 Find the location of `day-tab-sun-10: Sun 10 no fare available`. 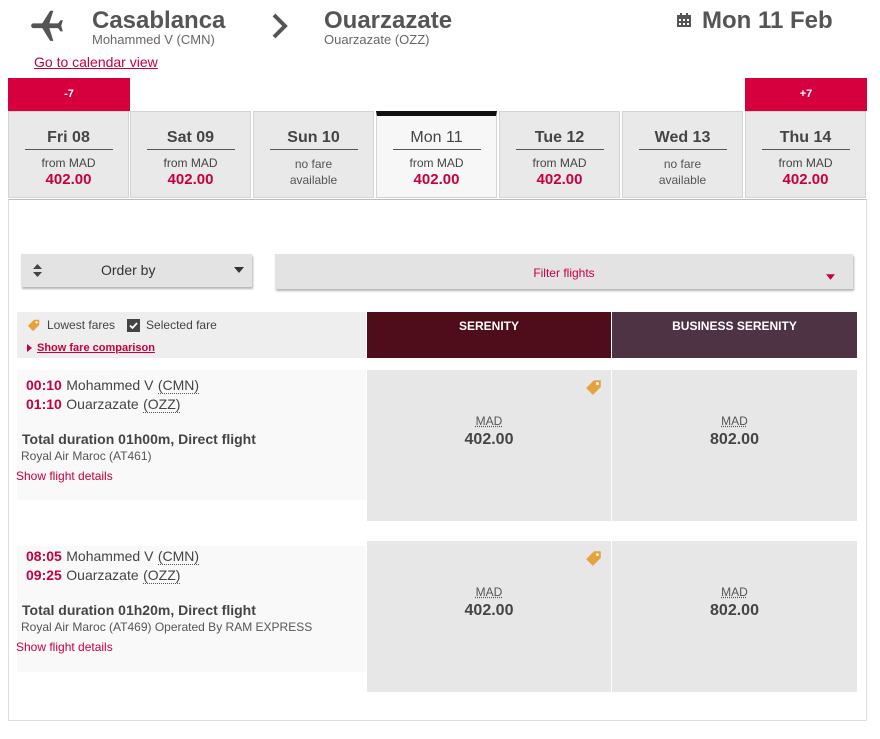

day-tab-sun-10: Sun 10 no fare available is located at coordinates (313, 154).